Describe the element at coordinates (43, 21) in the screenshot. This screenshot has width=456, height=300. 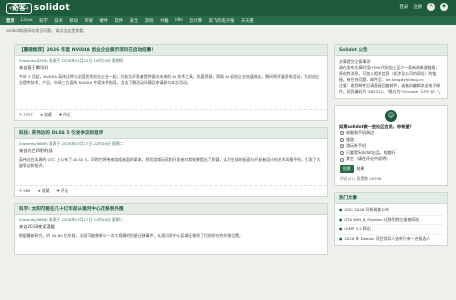
I see `nav-item-science: 科学` at that location.